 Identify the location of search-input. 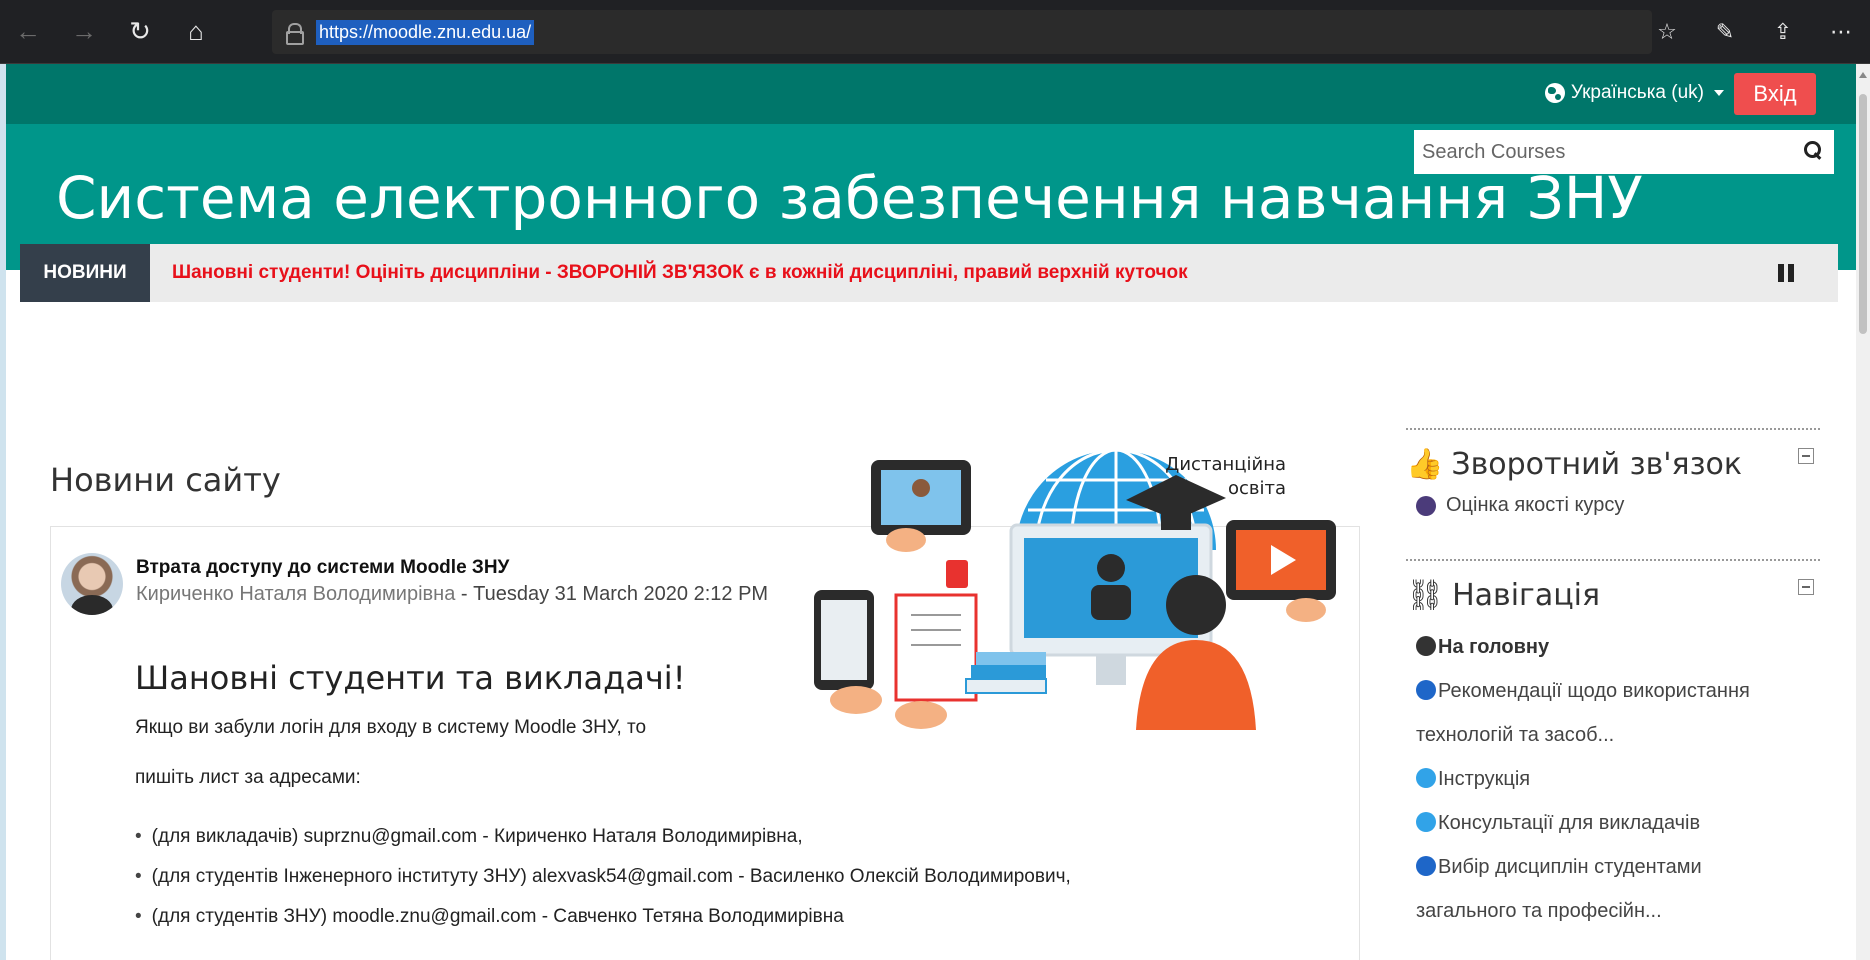
(1607, 152).